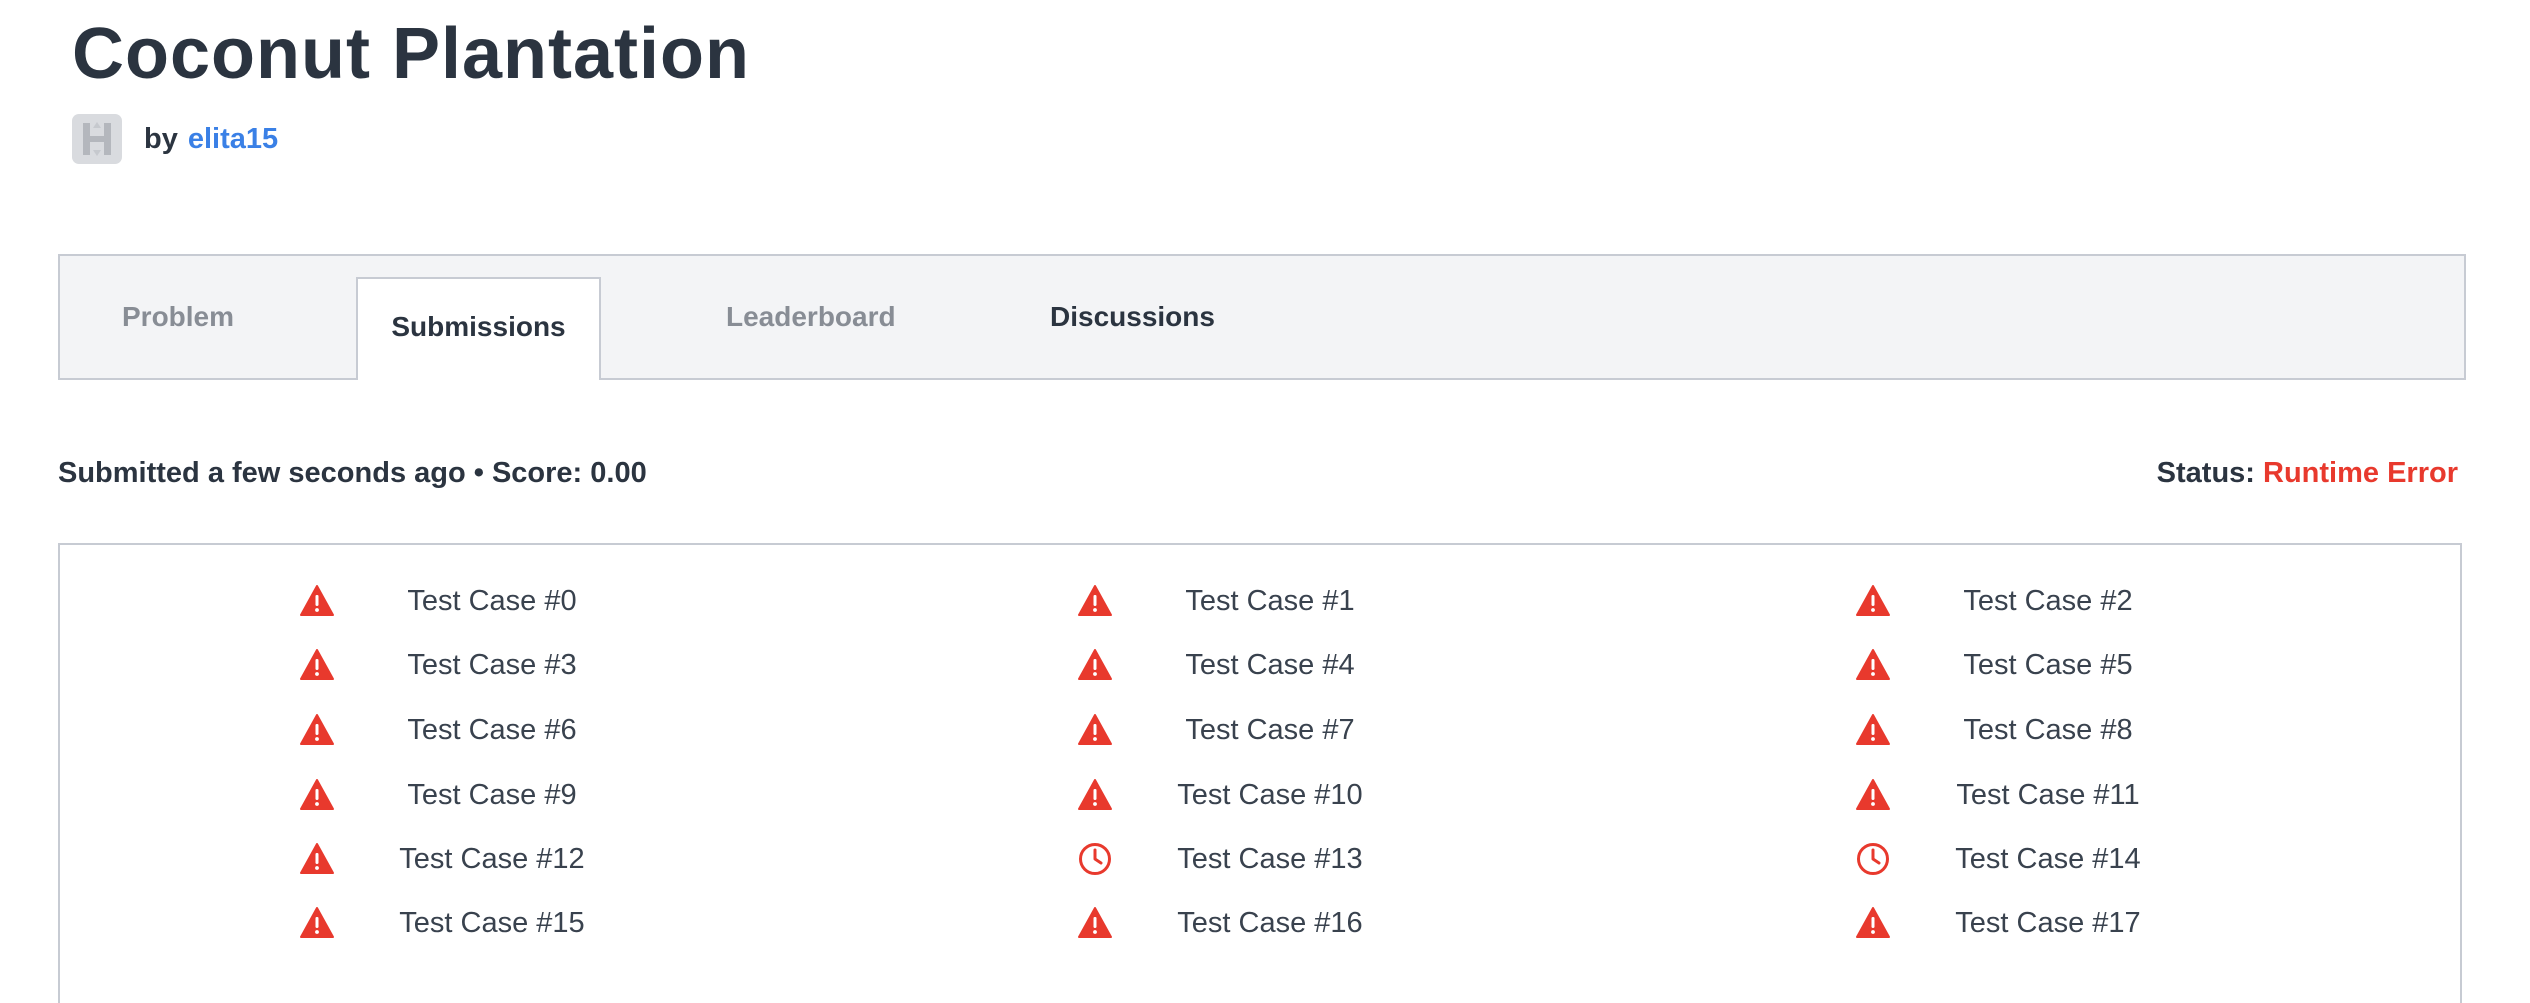 The height and width of the screenshot is (1003, 2530). Describe the element at coordinates (1270, 601) in the screenshot. I see `test-case-label: Test Case #1` at that location.